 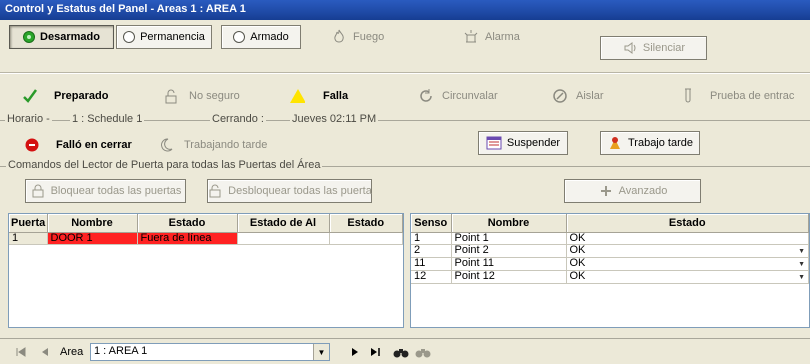 What do you see at coordinates (595, 120) in the screenshot?
I see `schedule-line-right` at bounding box center [595, 120].